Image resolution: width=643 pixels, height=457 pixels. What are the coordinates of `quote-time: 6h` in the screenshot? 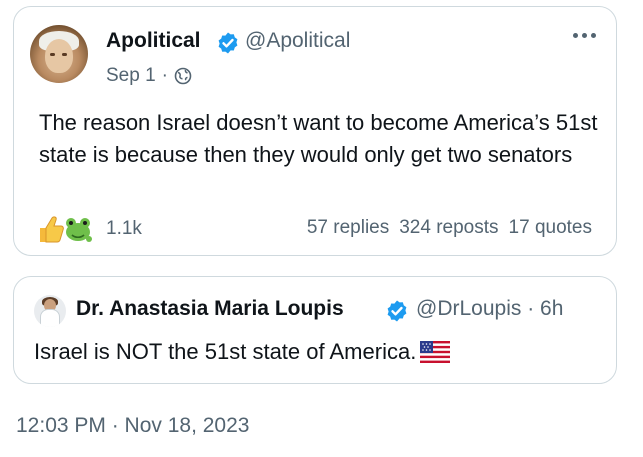 It's located at (552, 308).